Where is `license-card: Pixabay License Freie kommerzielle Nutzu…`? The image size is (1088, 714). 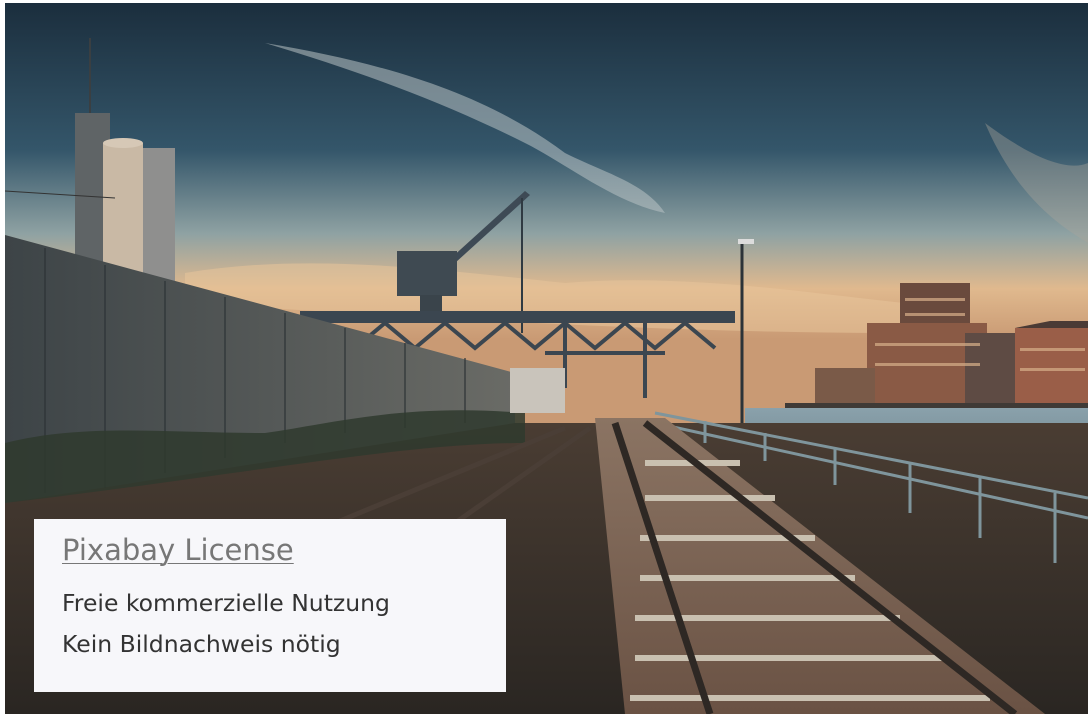 license-card: Pixabay License Freie kommerzielle Nutzu… is located at coordinates (270, 605).